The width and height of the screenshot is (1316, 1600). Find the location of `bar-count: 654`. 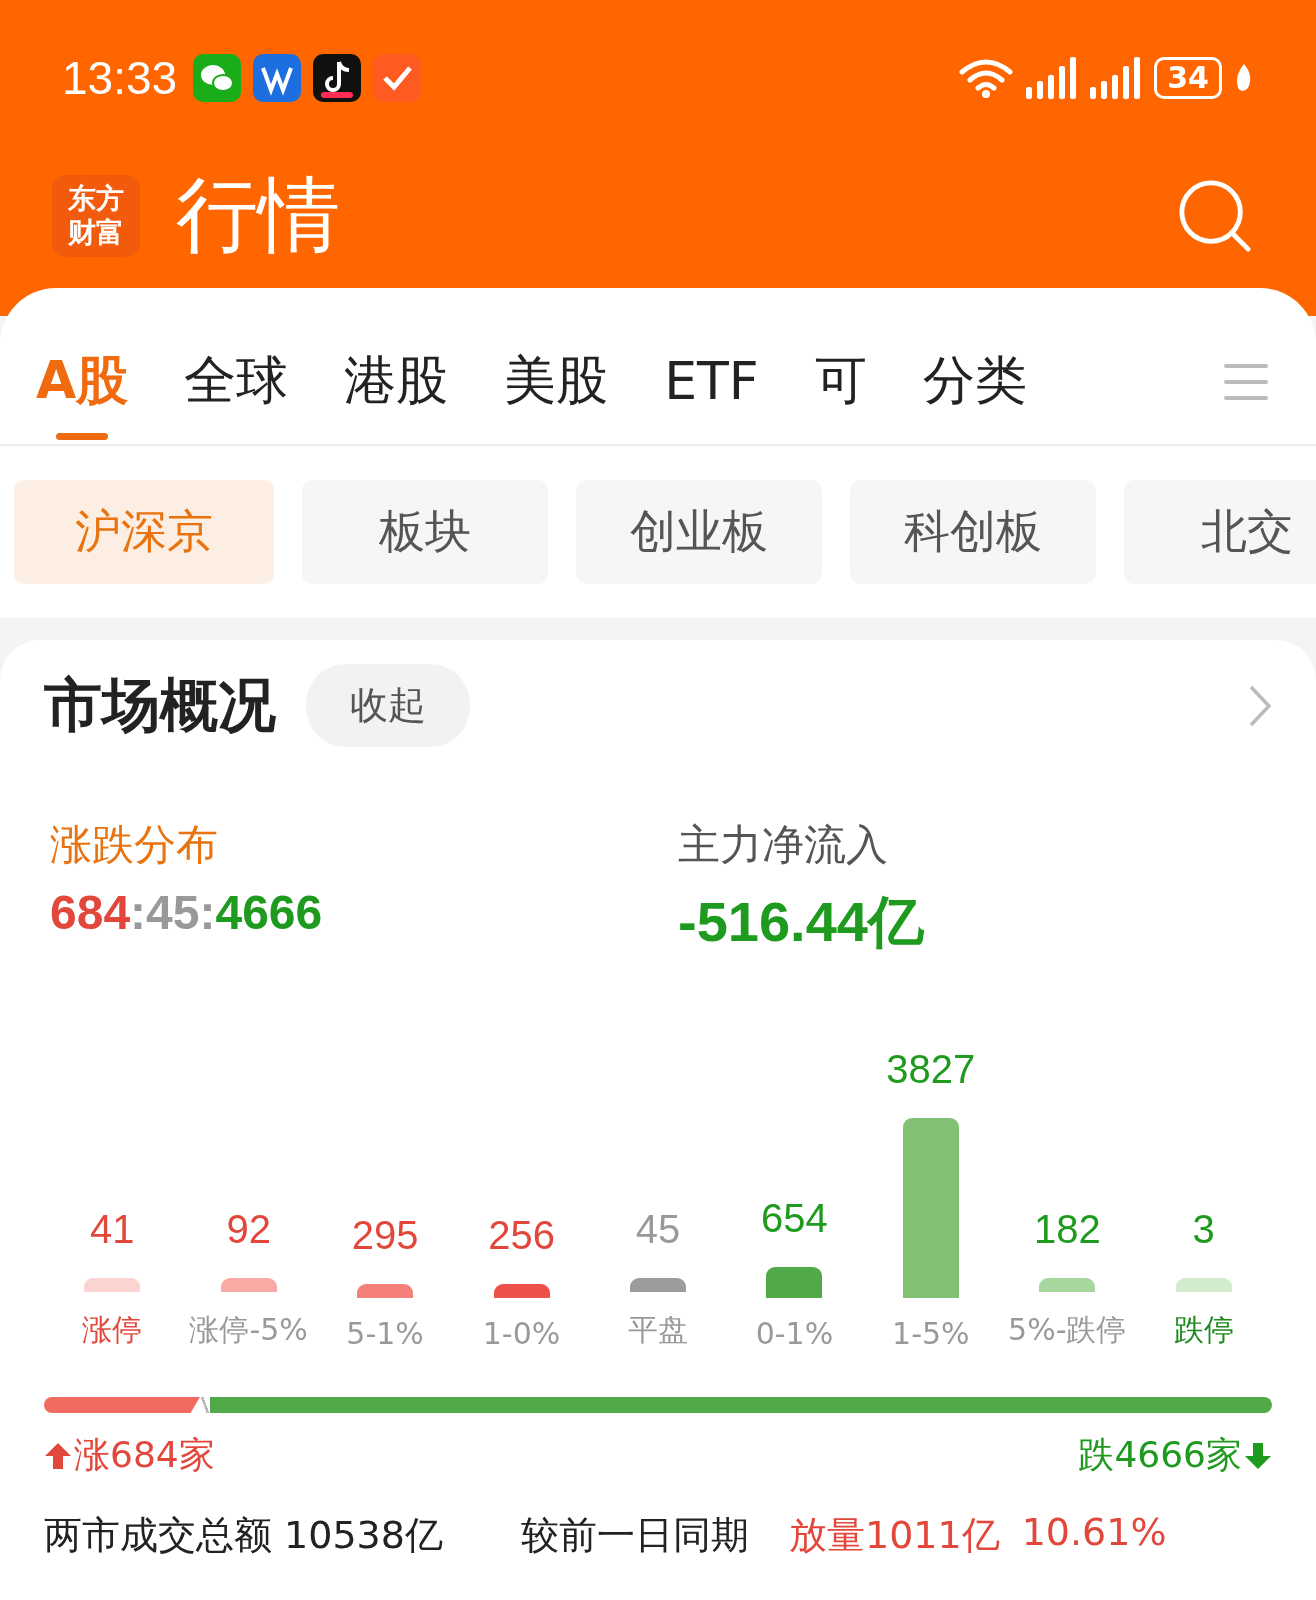

bar-count: 654 is located at coordinates (794, 1219).